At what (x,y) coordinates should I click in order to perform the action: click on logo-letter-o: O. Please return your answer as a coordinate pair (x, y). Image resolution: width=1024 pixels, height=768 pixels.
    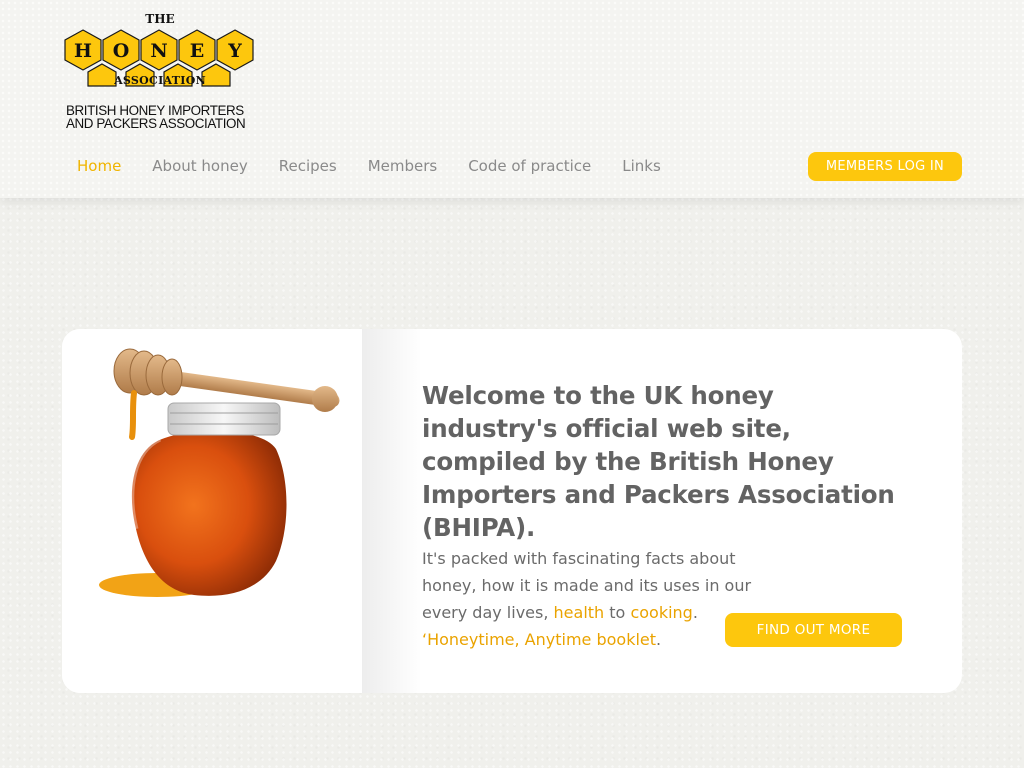
    Looking at the image, I should click on (121, 51).